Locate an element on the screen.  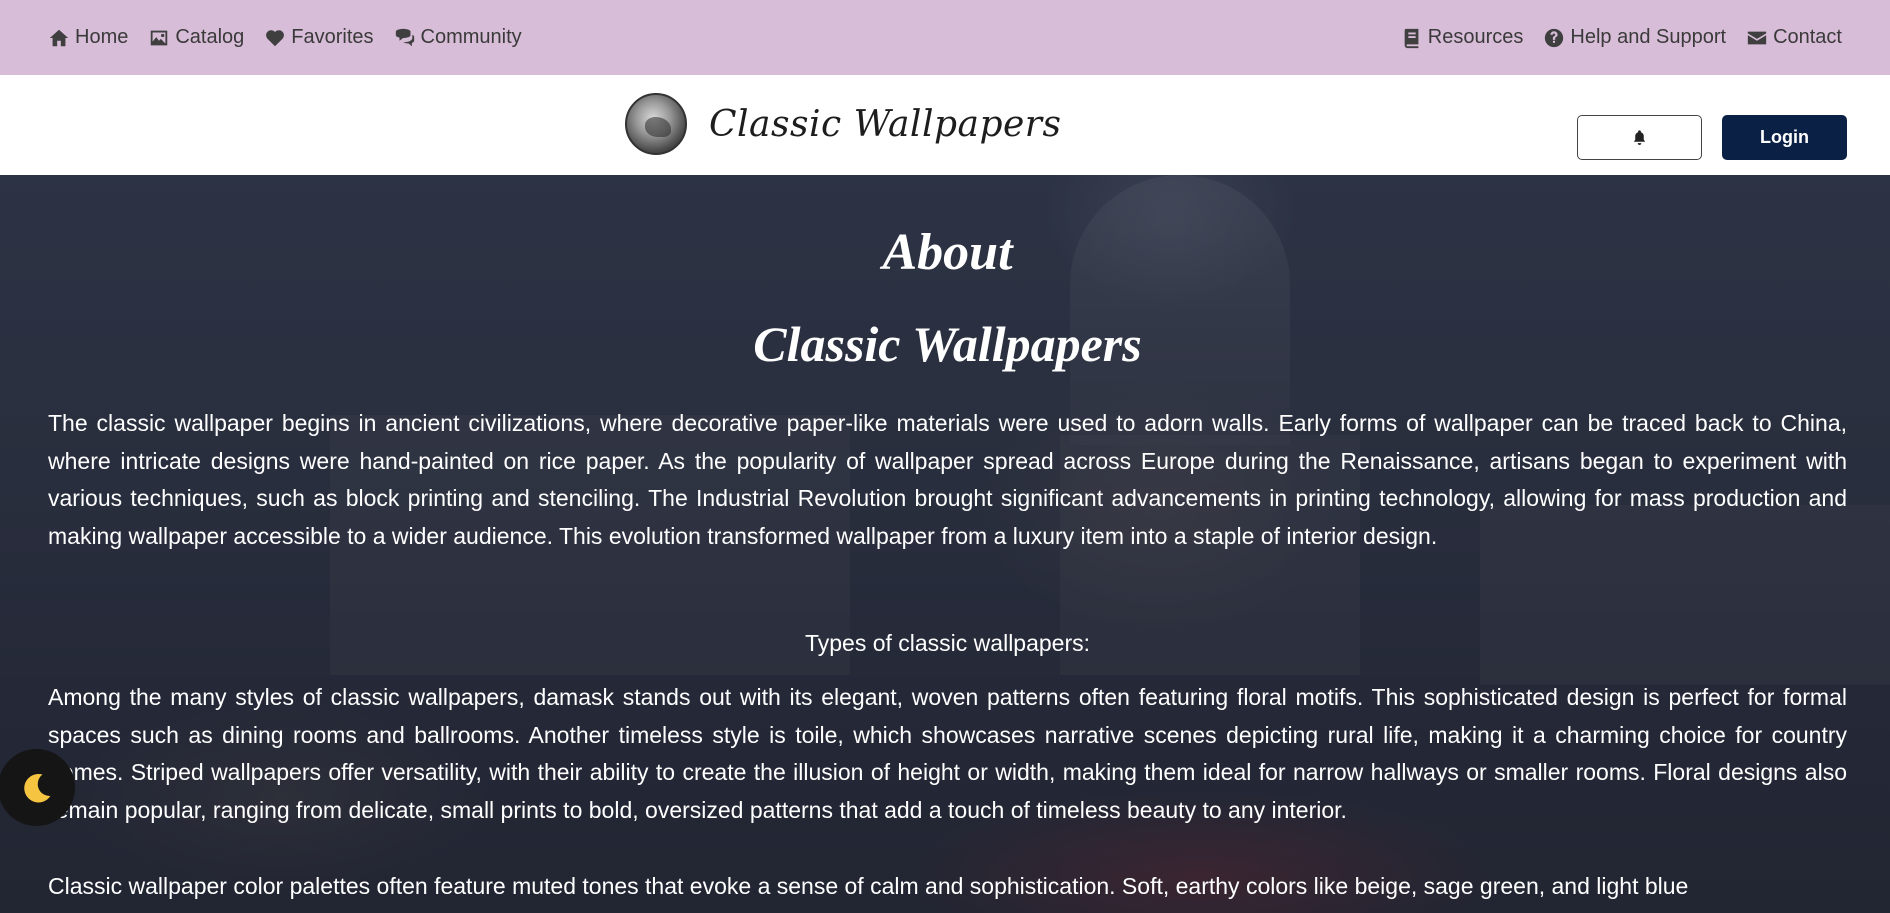
theme-toggle-button is located at coordinates (37, 787).